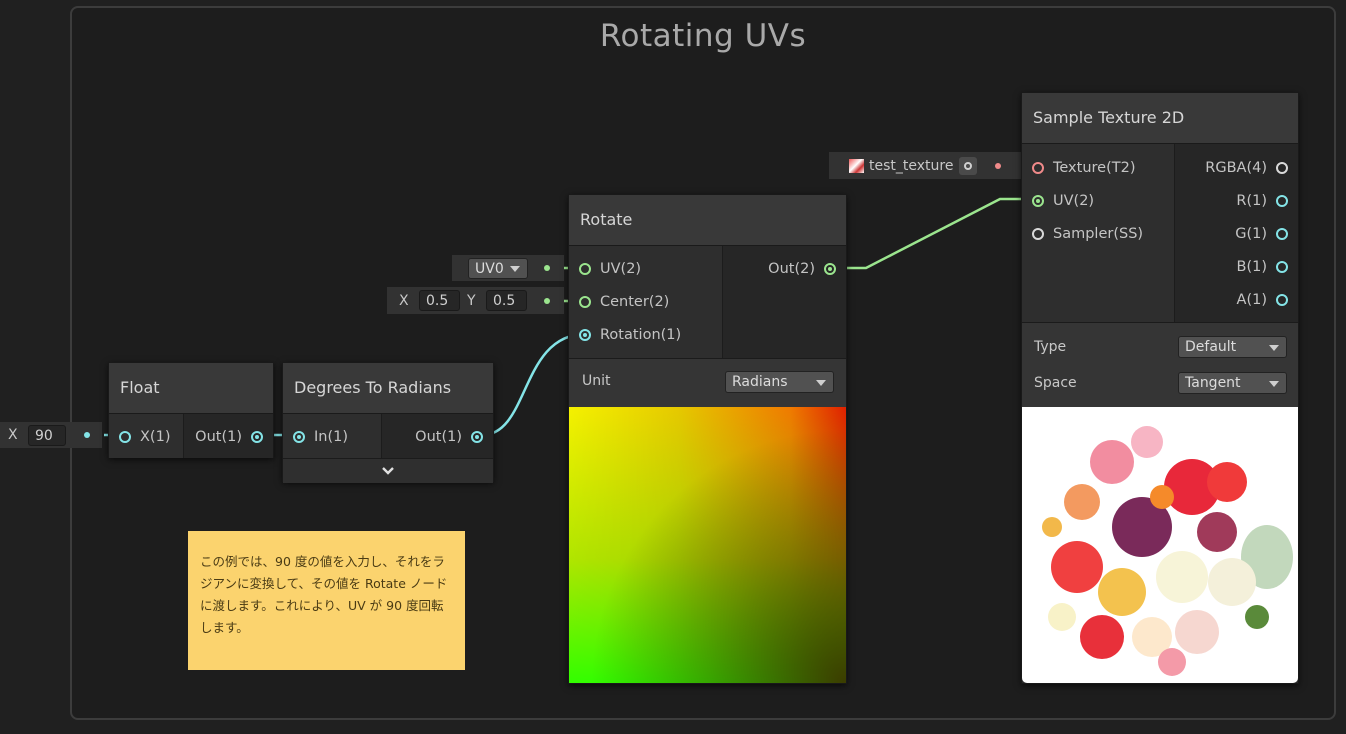  I want to click on sample-output-r-port, so click(1282, 200).